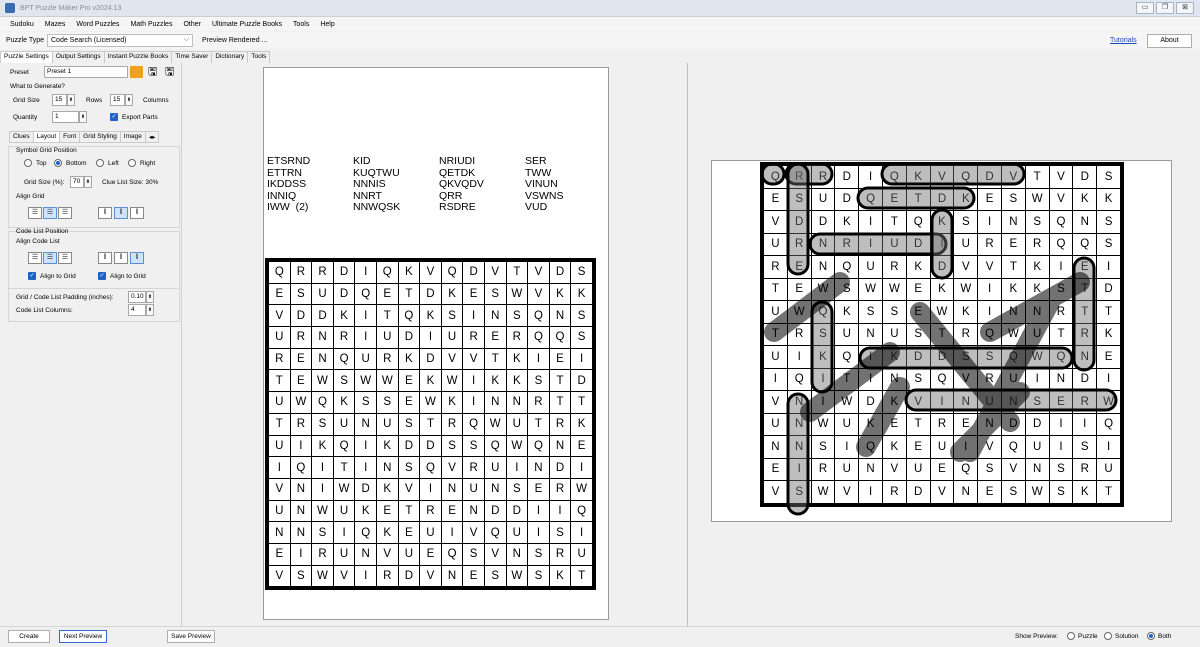  Describe the element at coordinates (21, 137) in the screenshot. I see `tab-clues: Clues` at that location.